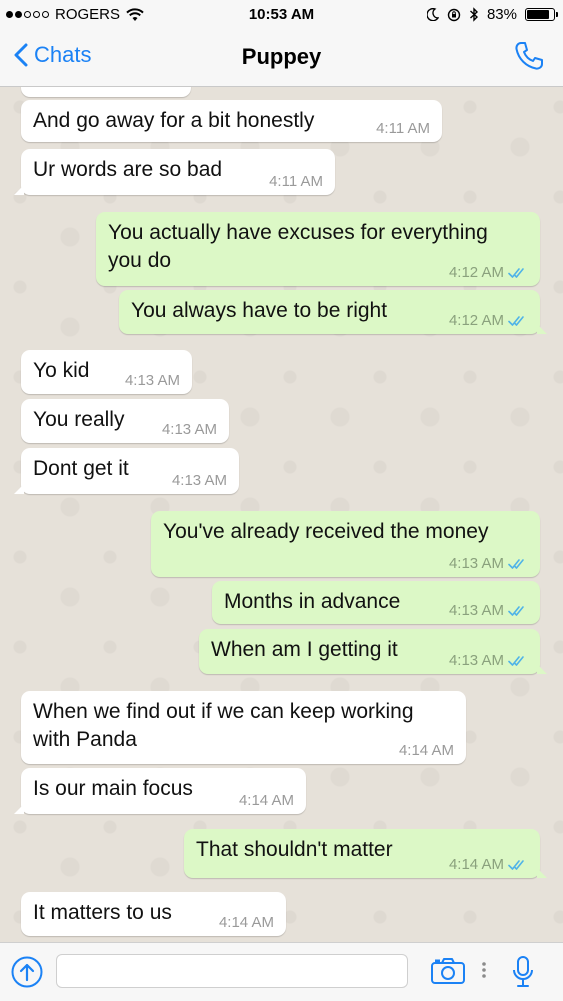  What do you see at coordinates (106, 92) in the screenshot?
I see `partial-message-bubble` at bounding box center [106, 92].